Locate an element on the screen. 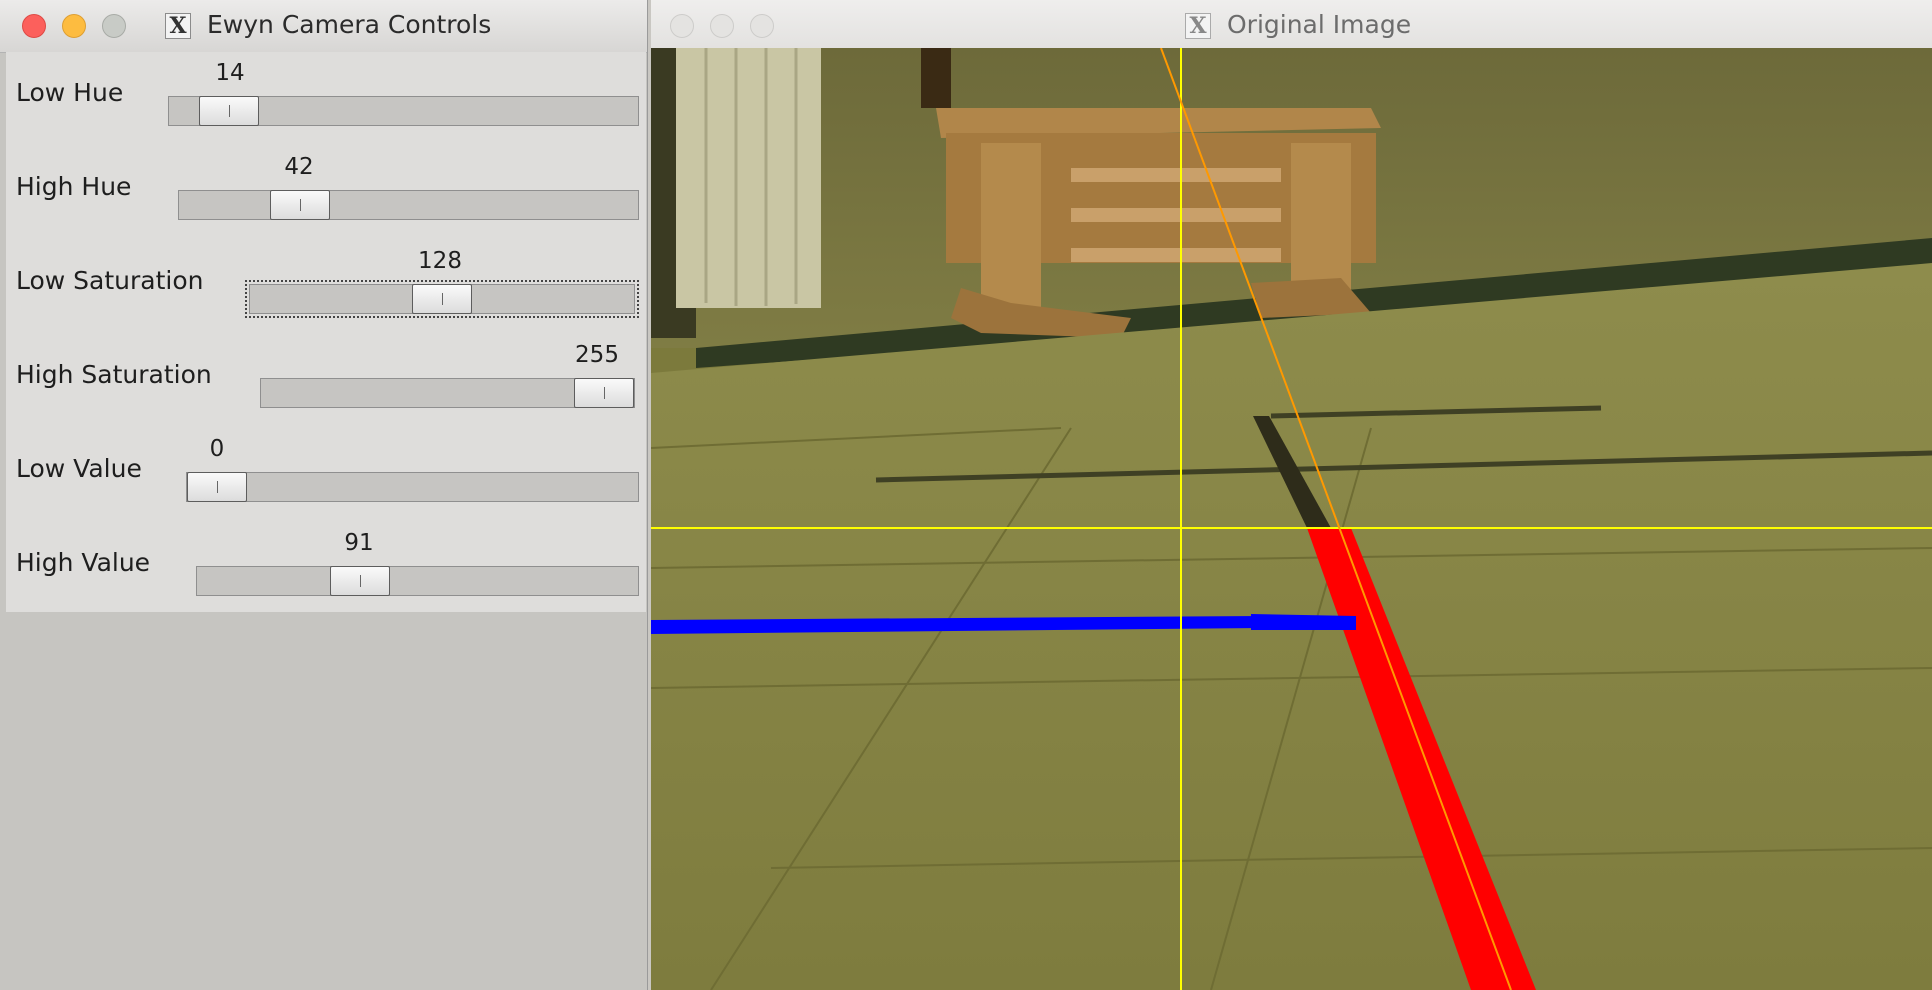  curtain is located at coordinates (748, 178).